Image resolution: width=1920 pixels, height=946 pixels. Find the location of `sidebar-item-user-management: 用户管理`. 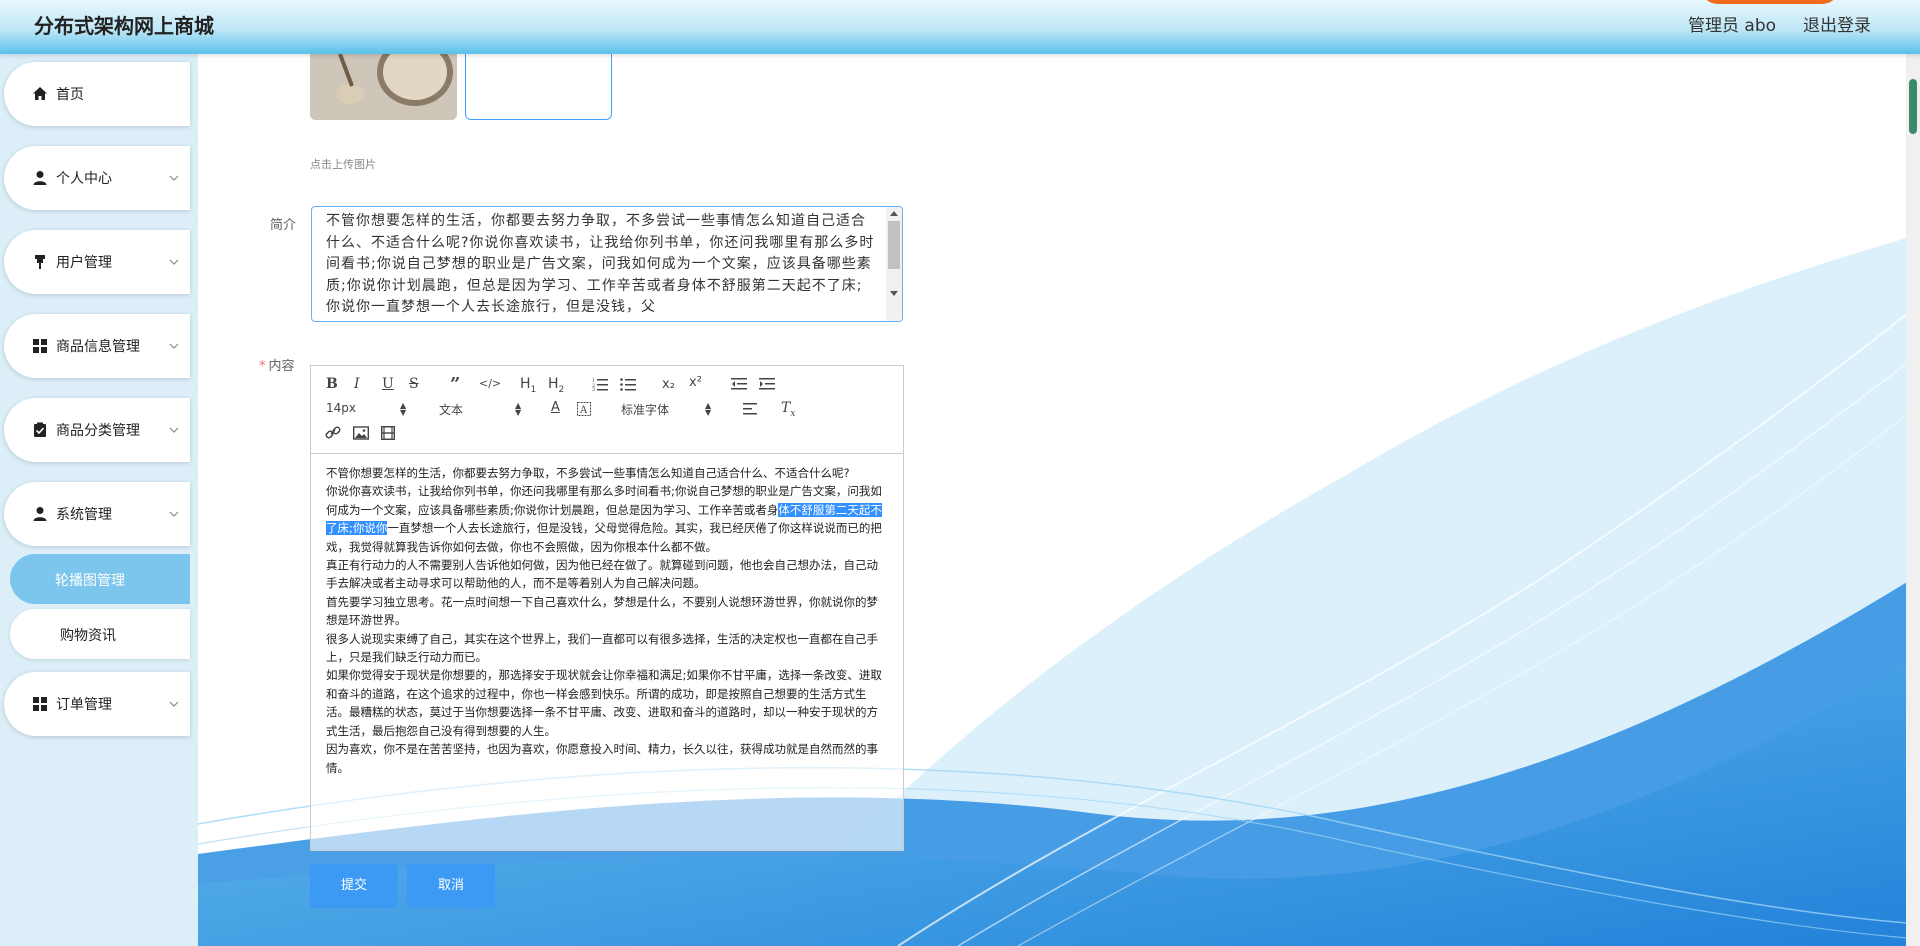

sidebar-item-user-management: 用户管理 is located at coordinates (97, 262).